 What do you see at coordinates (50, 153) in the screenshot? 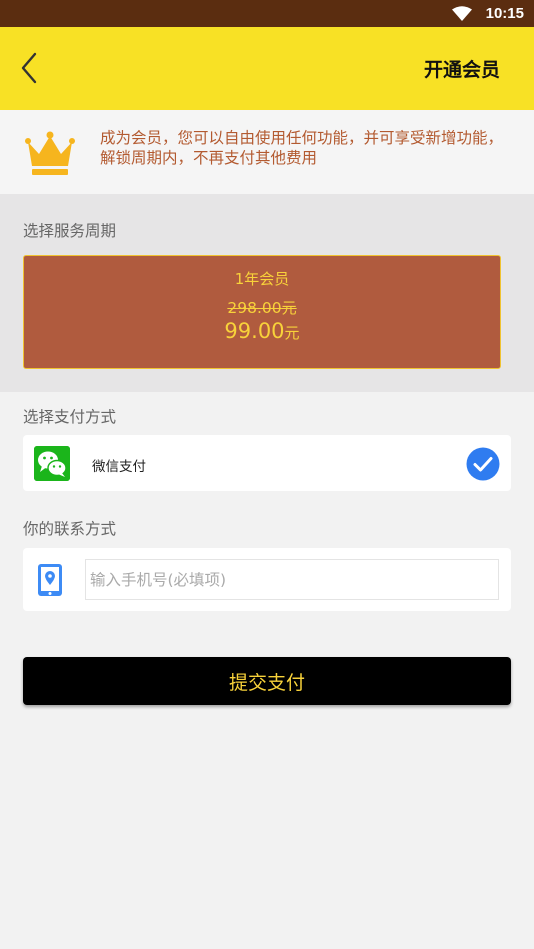
I see `crown-icon` at bounding box center [50, 153].